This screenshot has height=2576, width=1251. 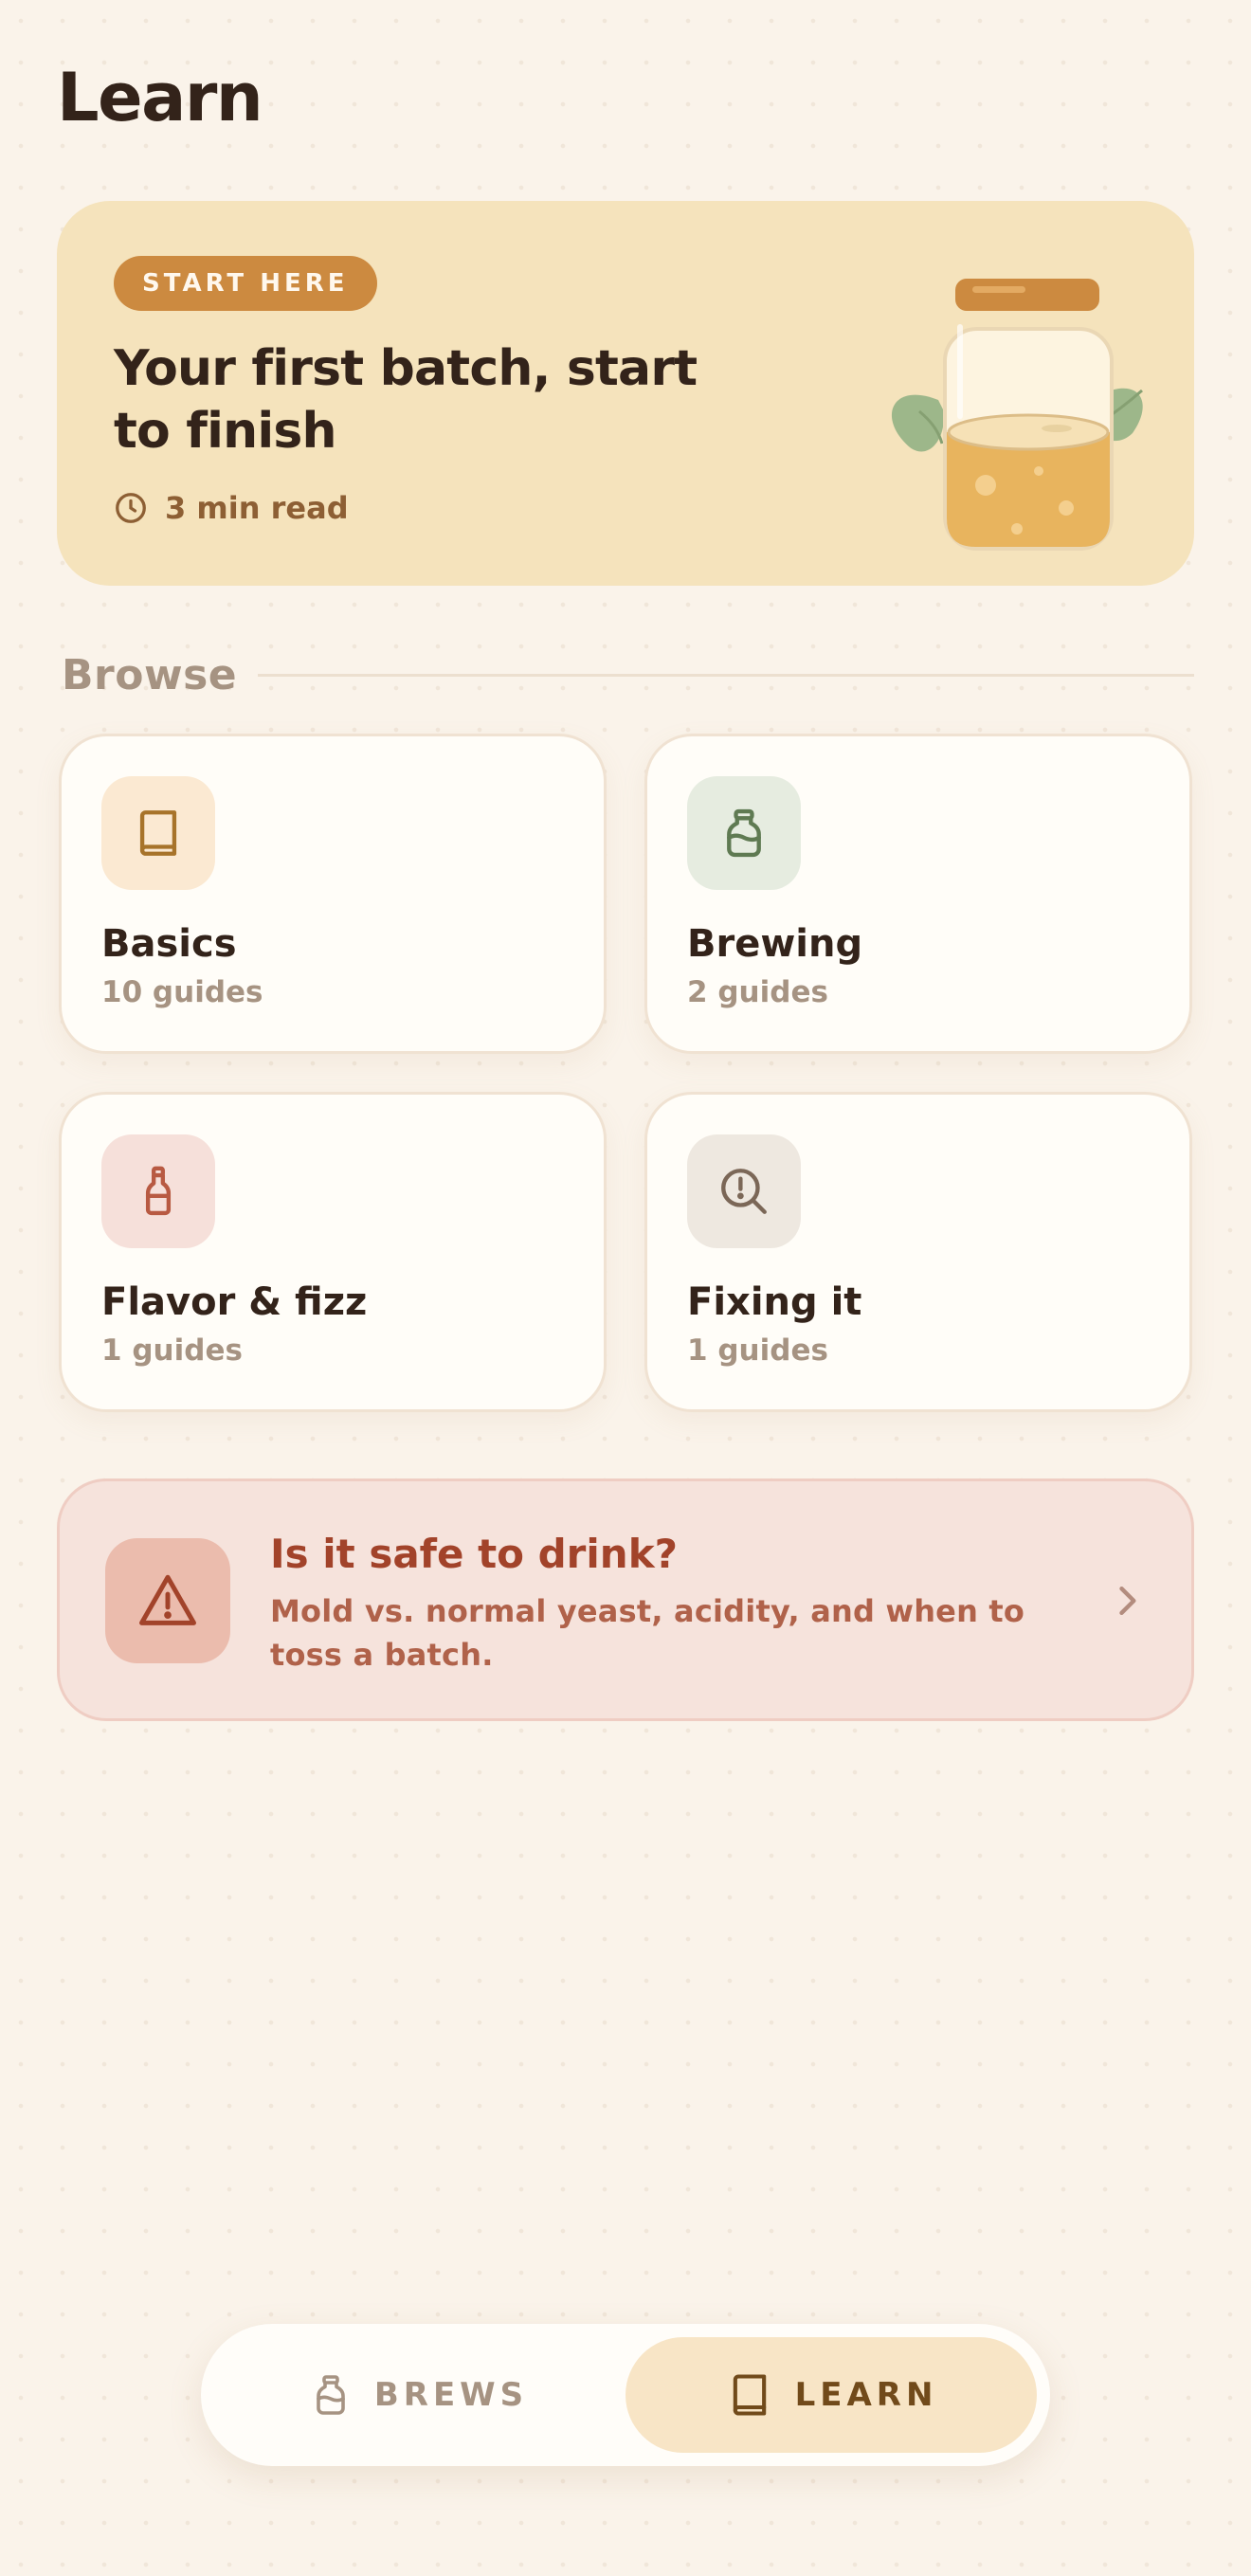 I want to click on category-card-brewing: Brewing 2 guides, so click(x=918, y=894).